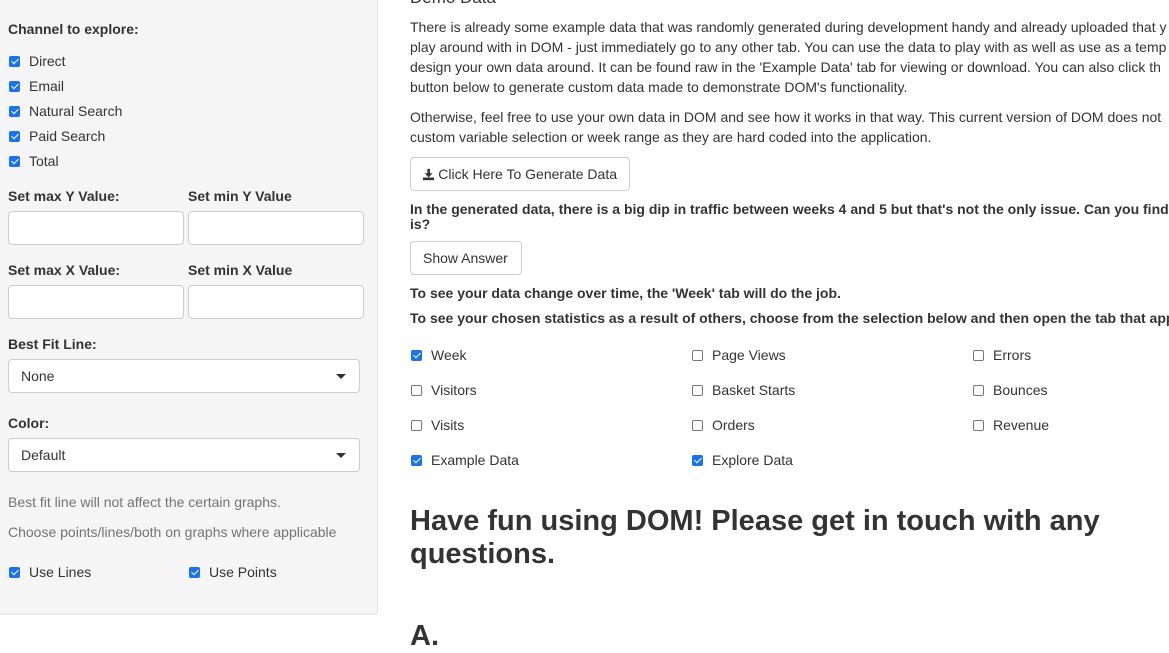  Describe the element at coordinates (749, 355) in the screenshot. I see `checkbox-label: Page Views` at that location.